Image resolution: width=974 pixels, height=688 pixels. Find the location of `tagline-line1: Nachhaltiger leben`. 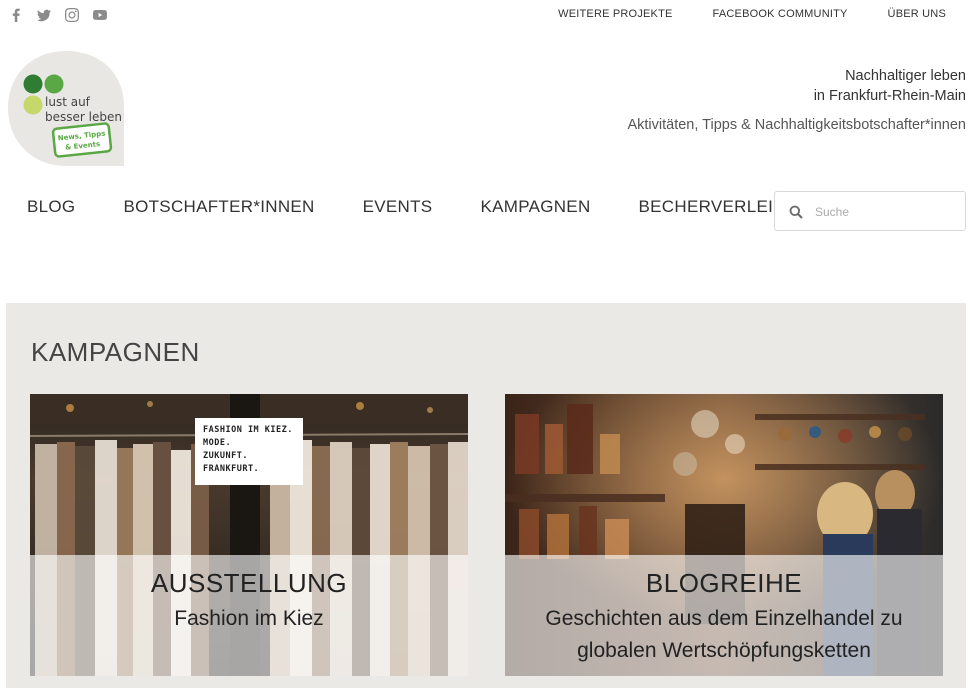

tagline-line1: Nachhaltiger leben is located at coordinates (905, 76).